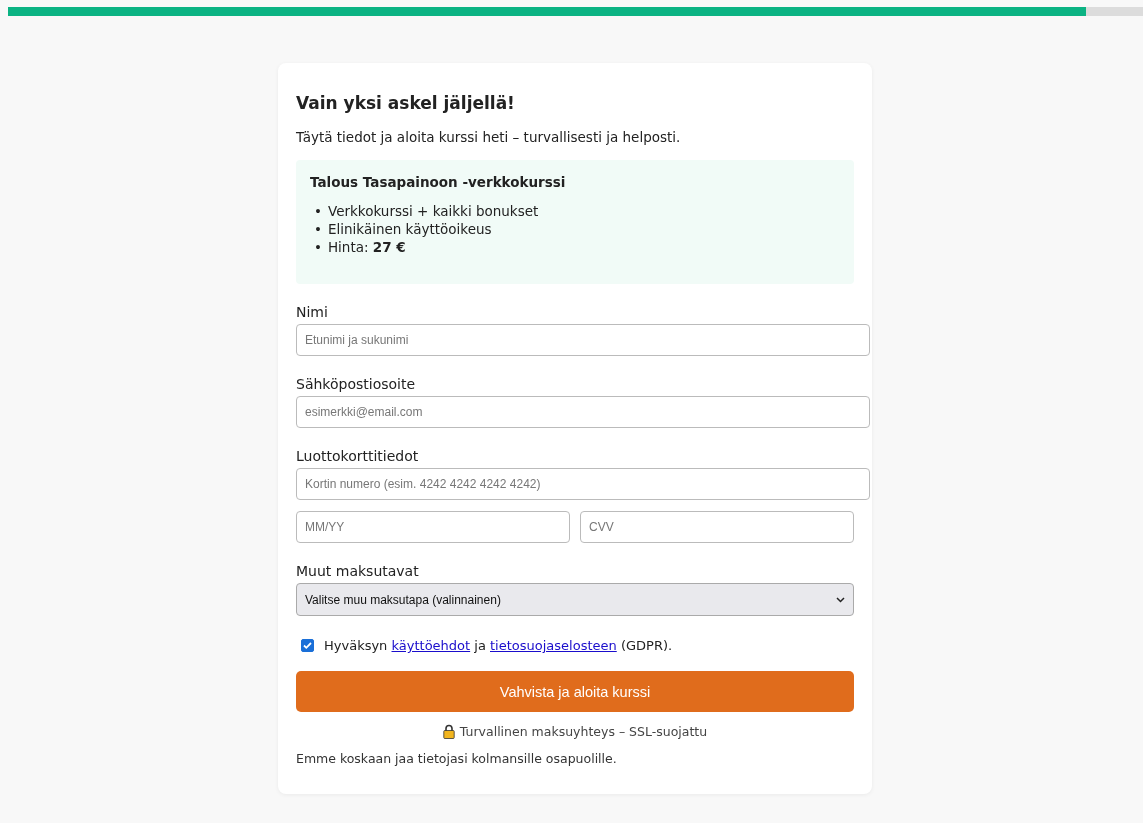 This screenshot has height=823, width=1143. I want to click on field-label: Muut maksutavat, so click(358, 571).